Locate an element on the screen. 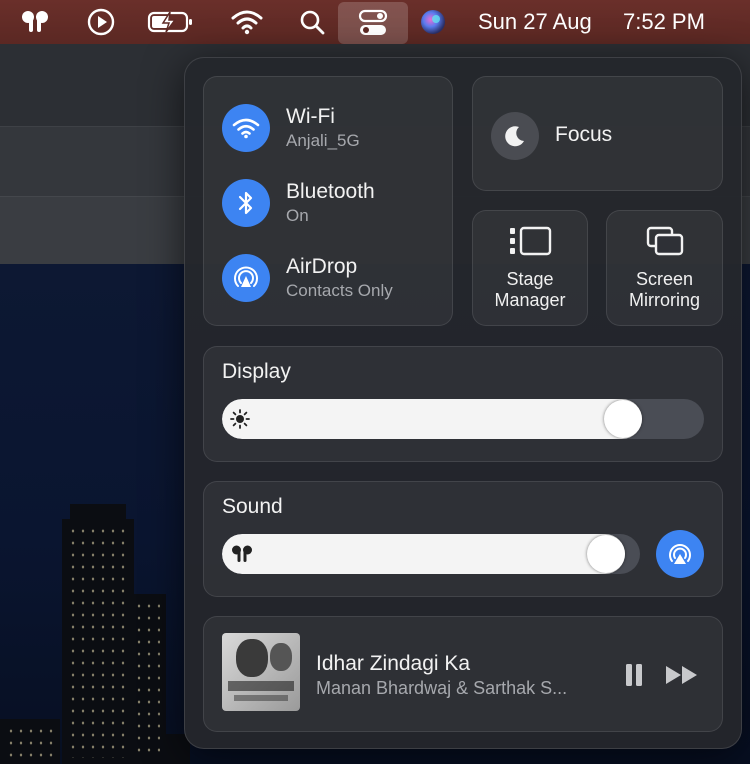 Image resolution: width=750 pixels, height=764 pixels. airplay-audio-button is located at coordinates (680, 554).